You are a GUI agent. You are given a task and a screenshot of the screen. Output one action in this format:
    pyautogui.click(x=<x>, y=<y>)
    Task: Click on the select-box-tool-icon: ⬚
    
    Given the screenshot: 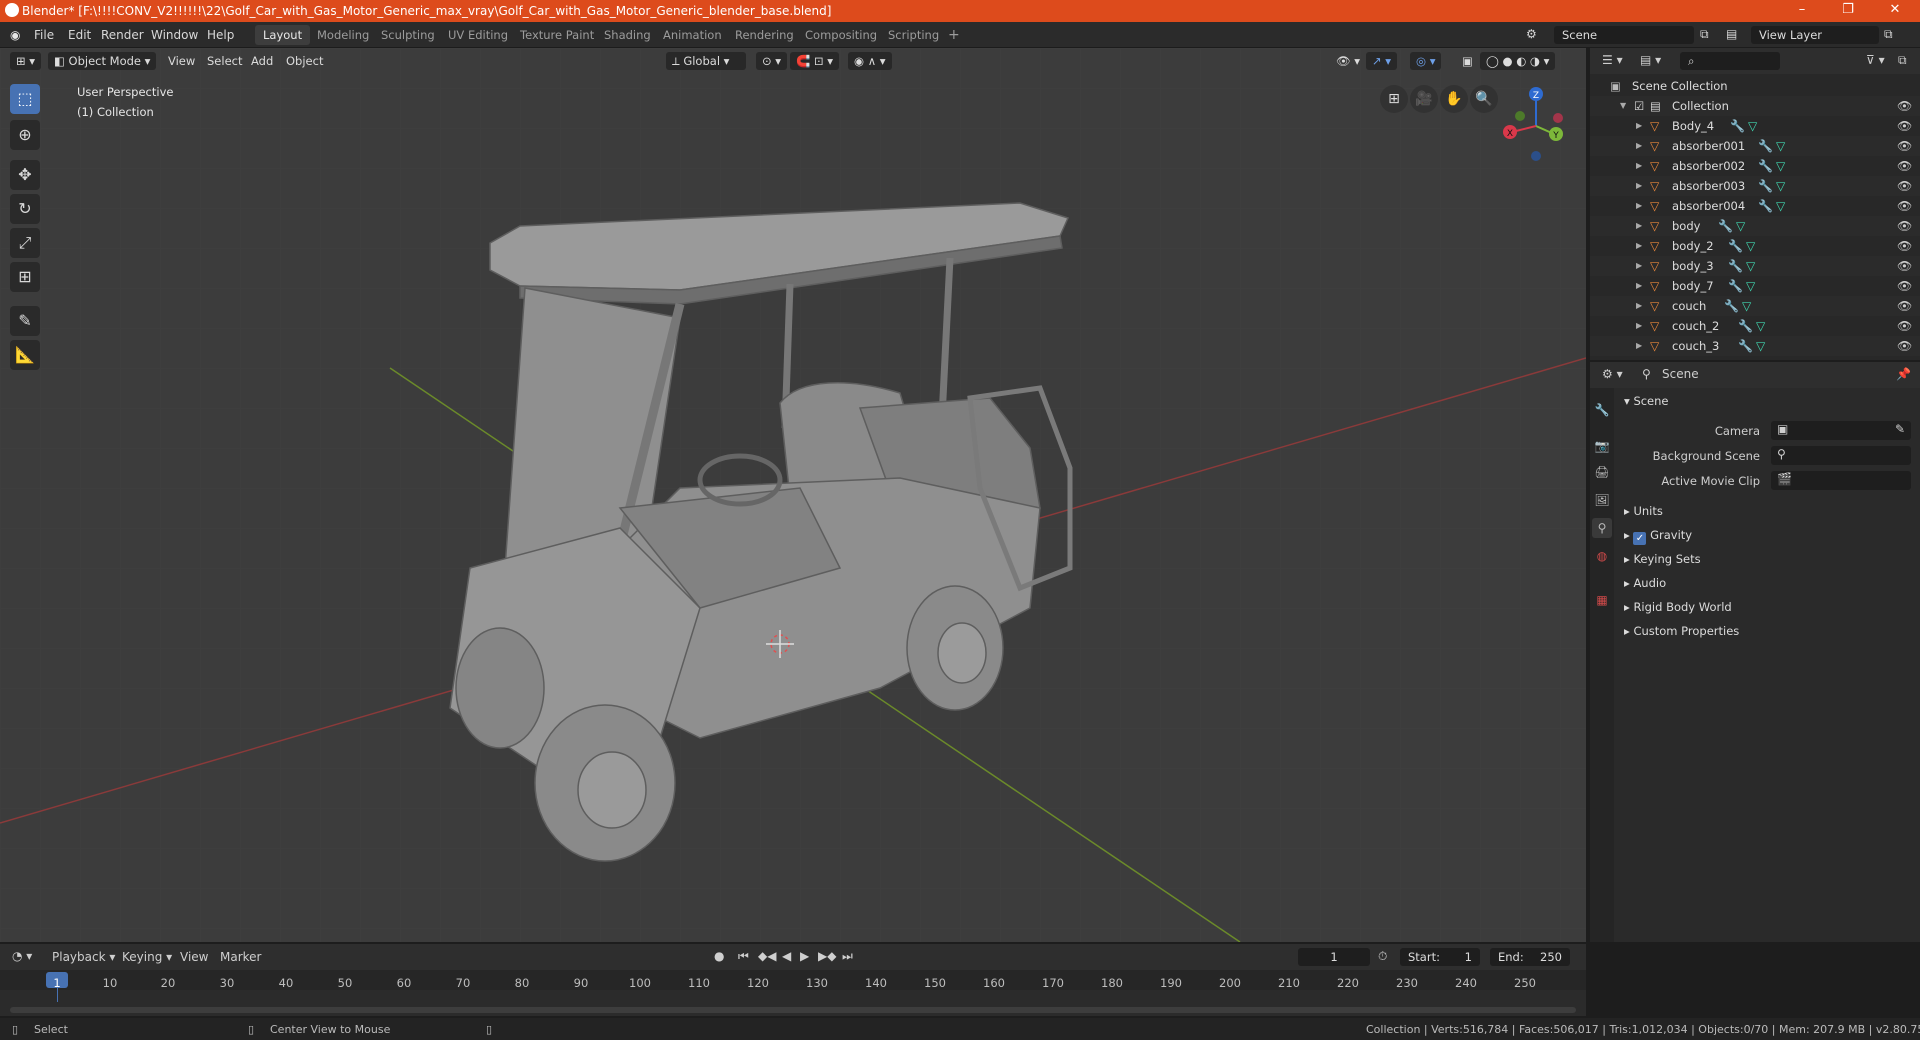 What is the action you would take?
    pyautogui.click(x=25, y=99)
    